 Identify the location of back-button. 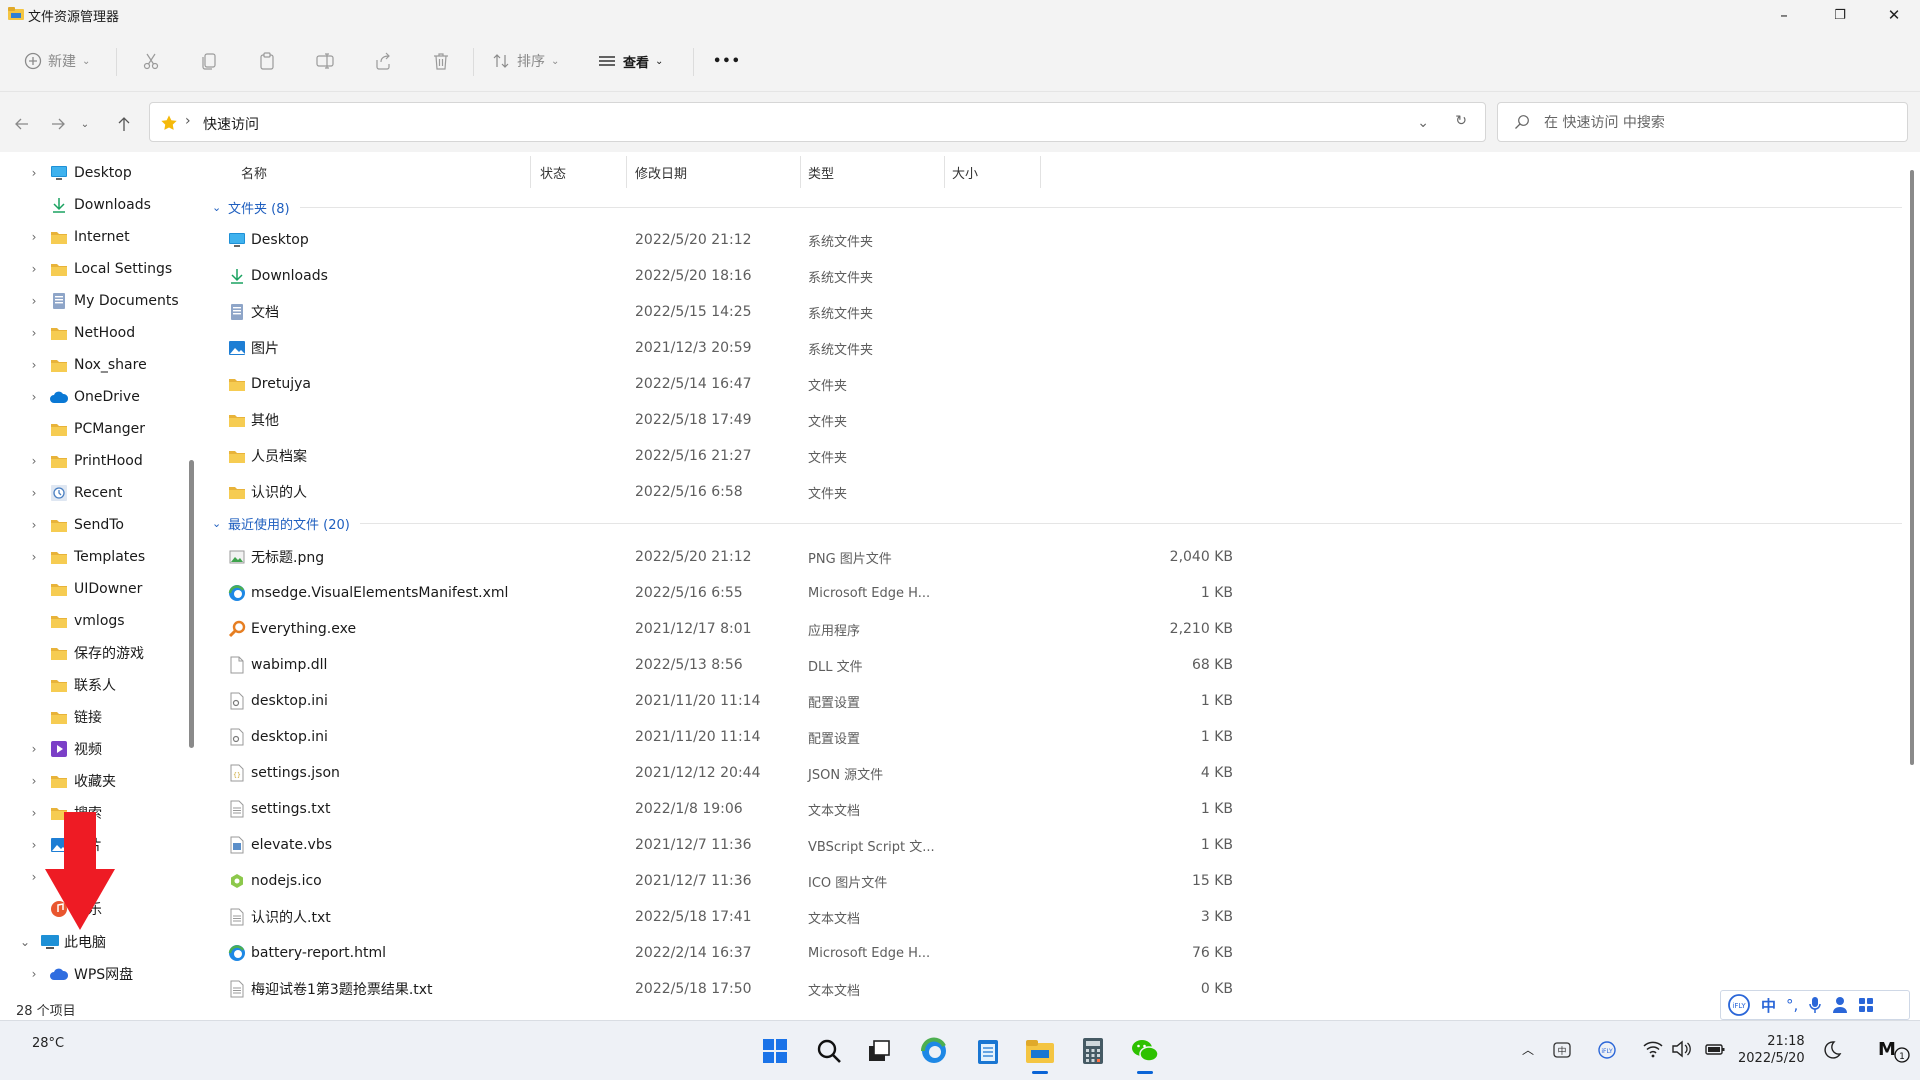
(22, 124).